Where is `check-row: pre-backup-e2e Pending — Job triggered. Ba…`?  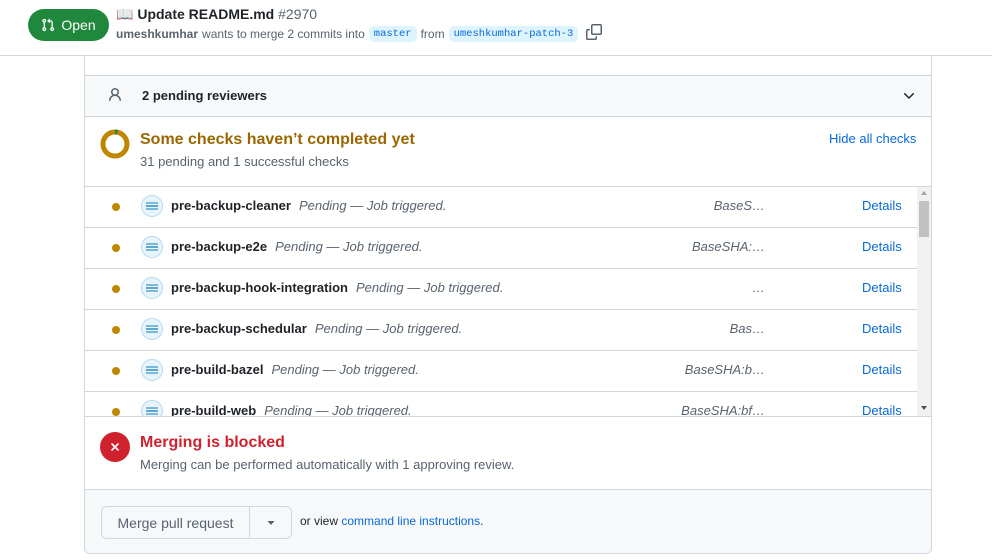 check-row: pre-backup-e2e Pending — Job triggered. Ba… is located at coordinates (501, 248).